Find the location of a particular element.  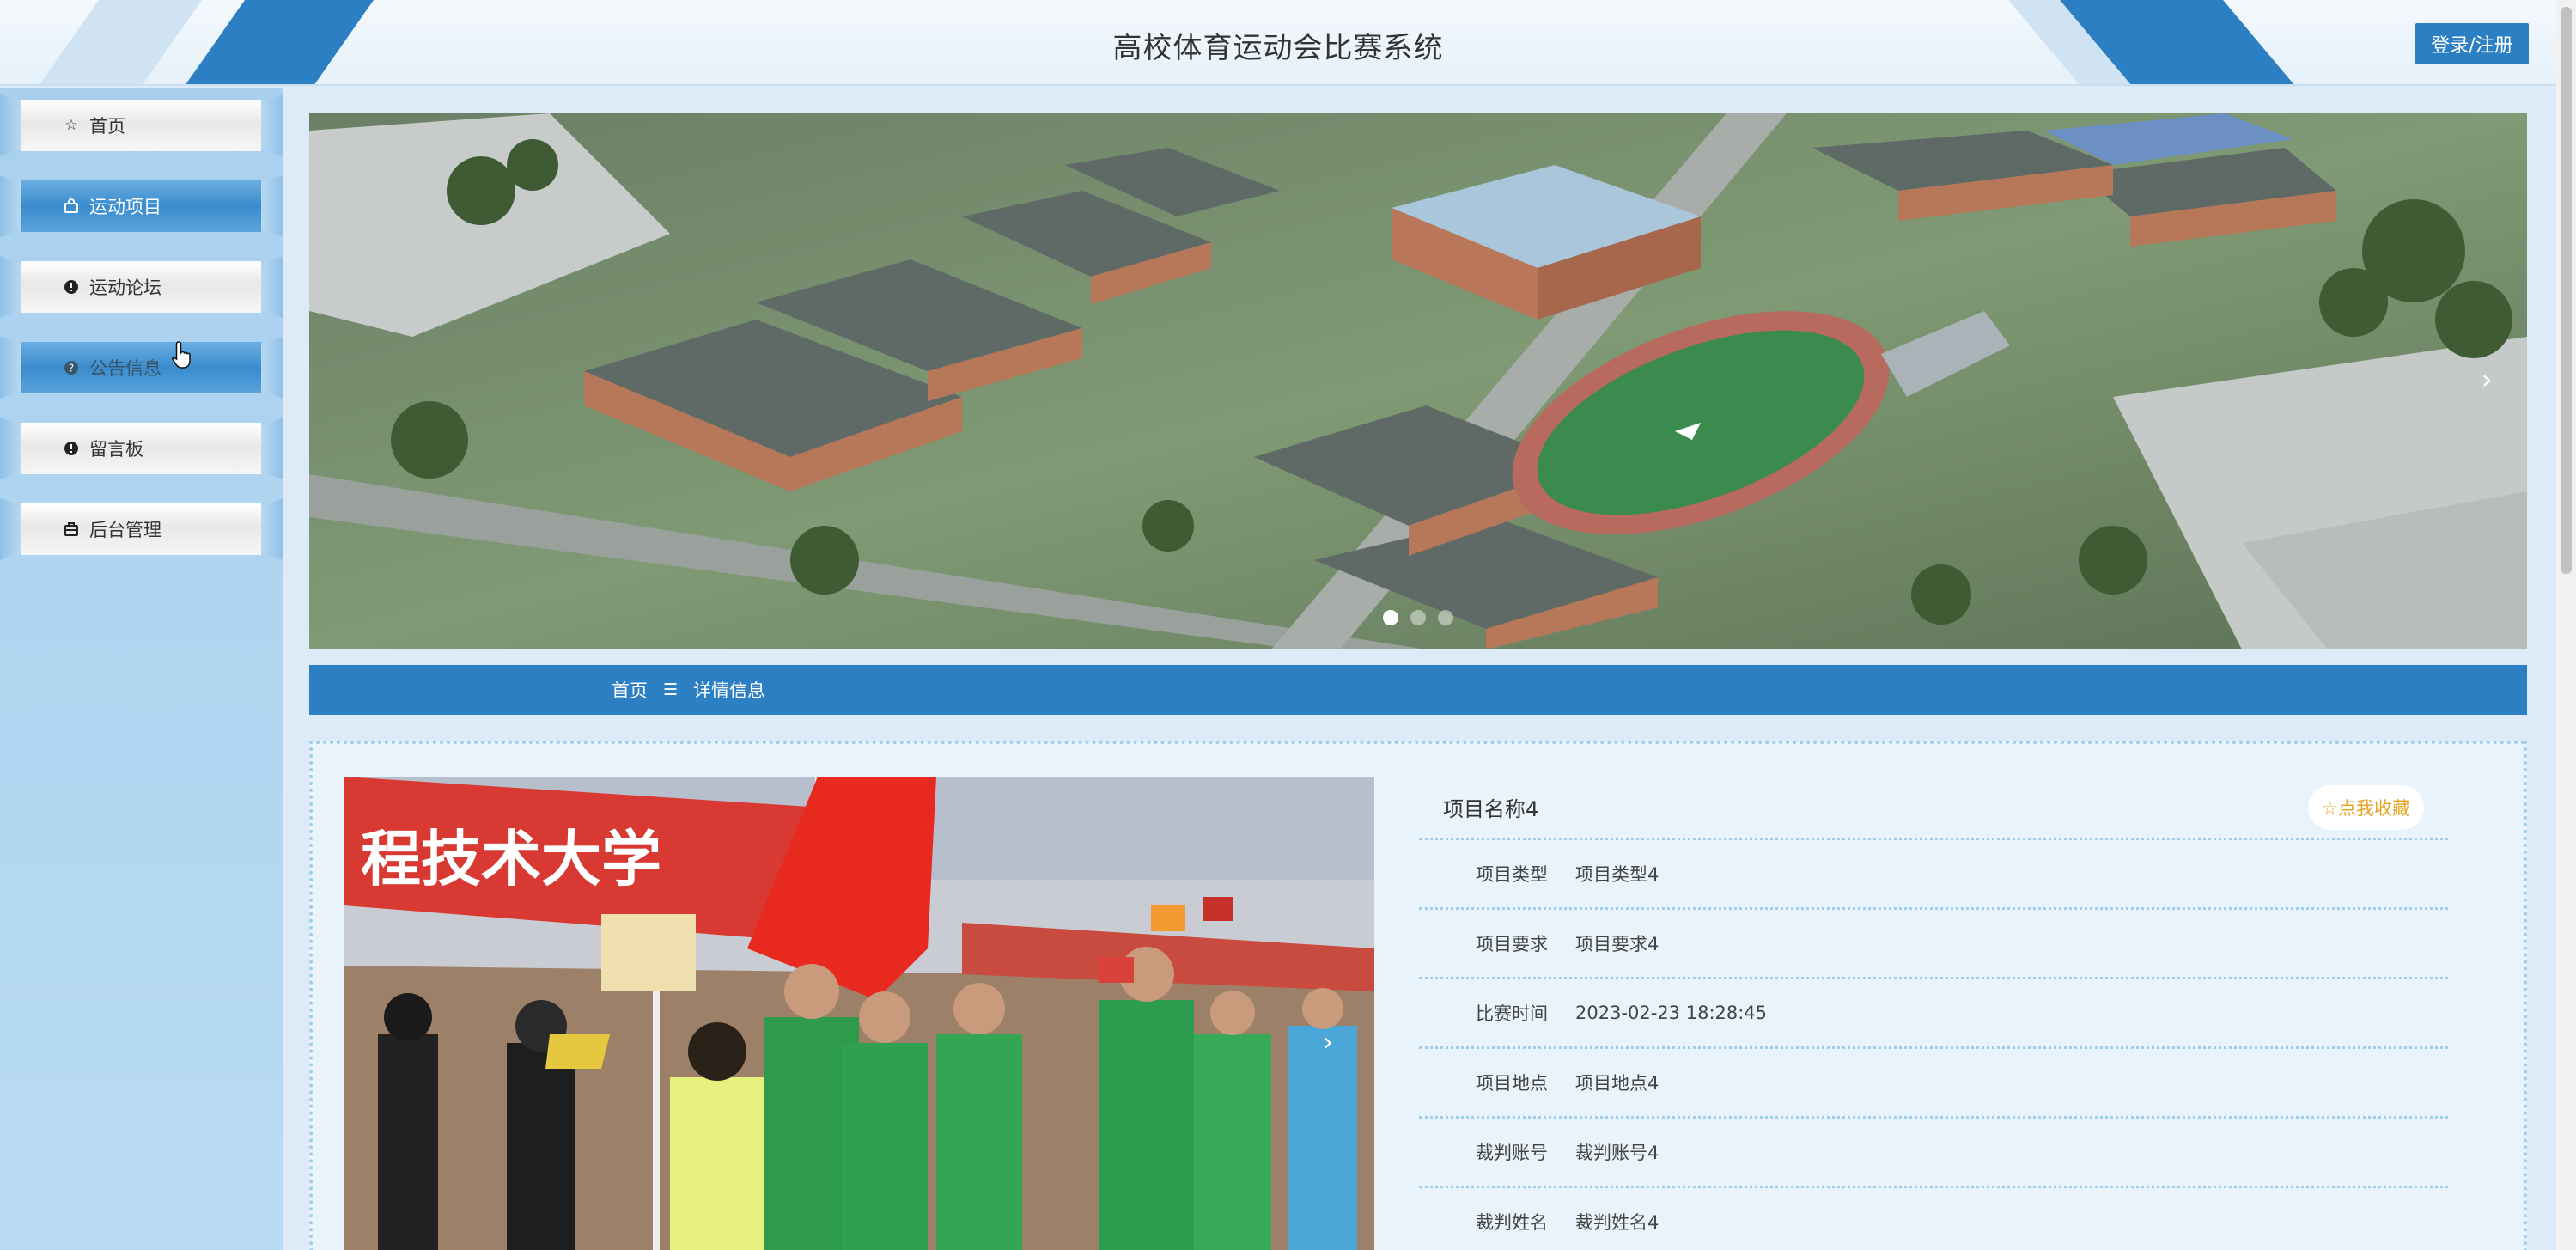

breadcrumb: 首页 ☰ 详情信息 is located at coordinates (1418, 690).